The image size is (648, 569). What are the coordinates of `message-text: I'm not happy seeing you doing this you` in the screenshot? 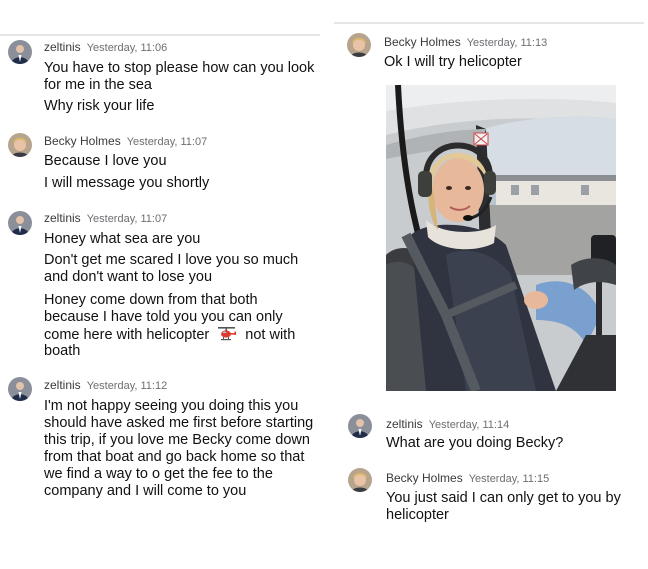 It's located at (171, 406).